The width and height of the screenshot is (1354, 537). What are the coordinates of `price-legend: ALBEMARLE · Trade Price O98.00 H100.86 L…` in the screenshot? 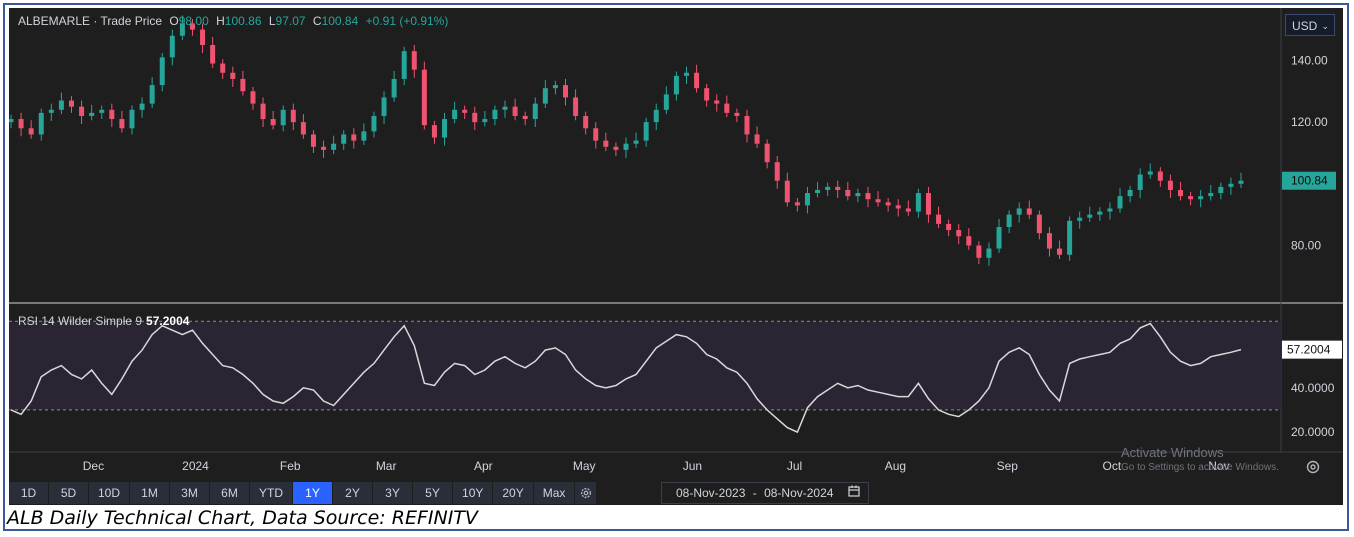 It's located at (235, 21).